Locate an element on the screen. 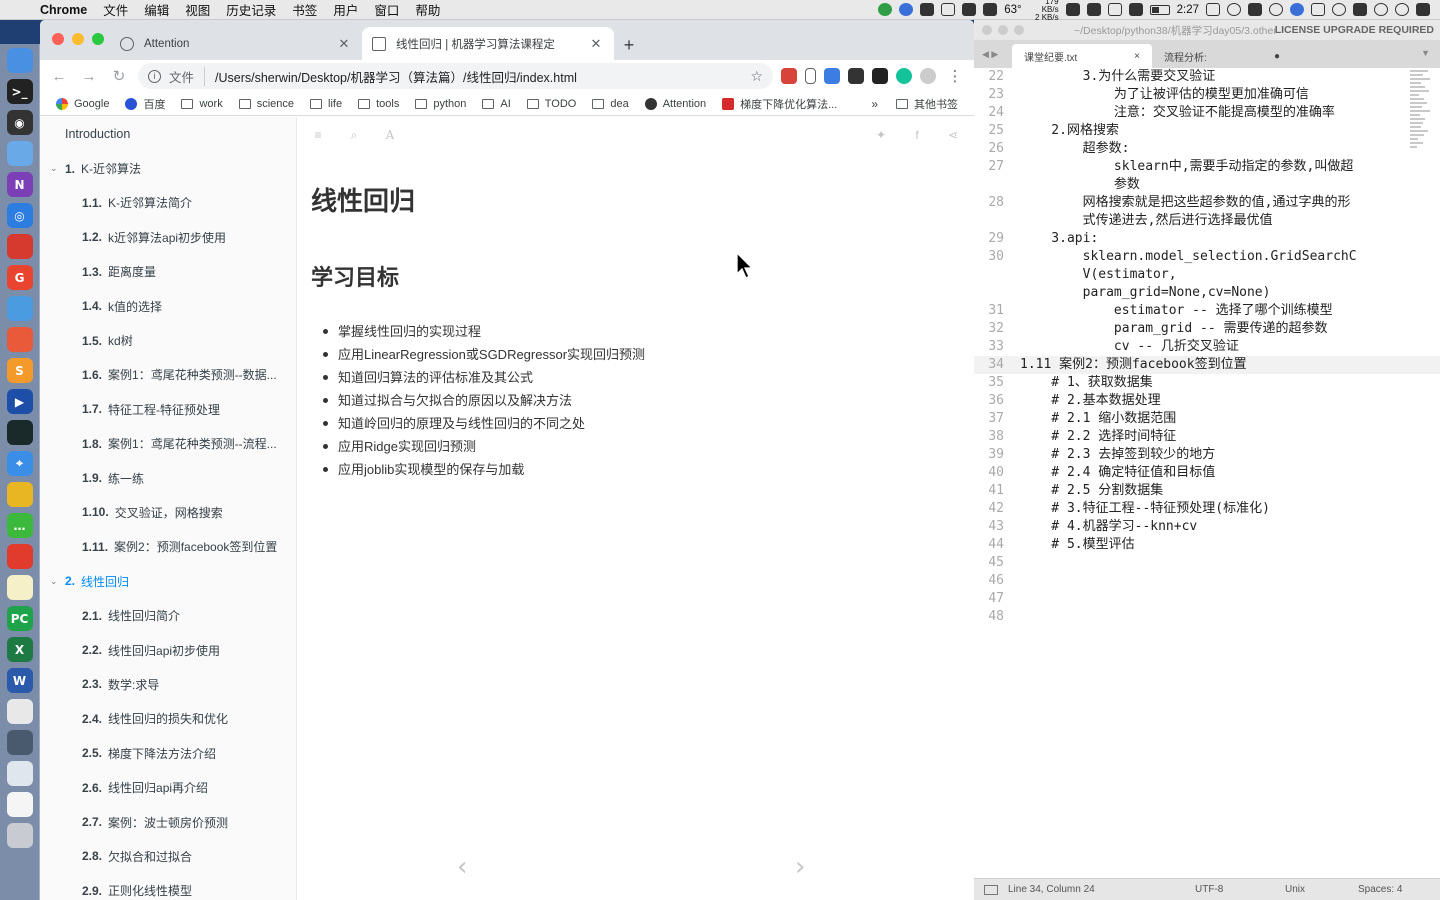 The width and height of the screenshot is (1440, 900). bookmark-other: 其他书签 is located at coordinates (927, 104).